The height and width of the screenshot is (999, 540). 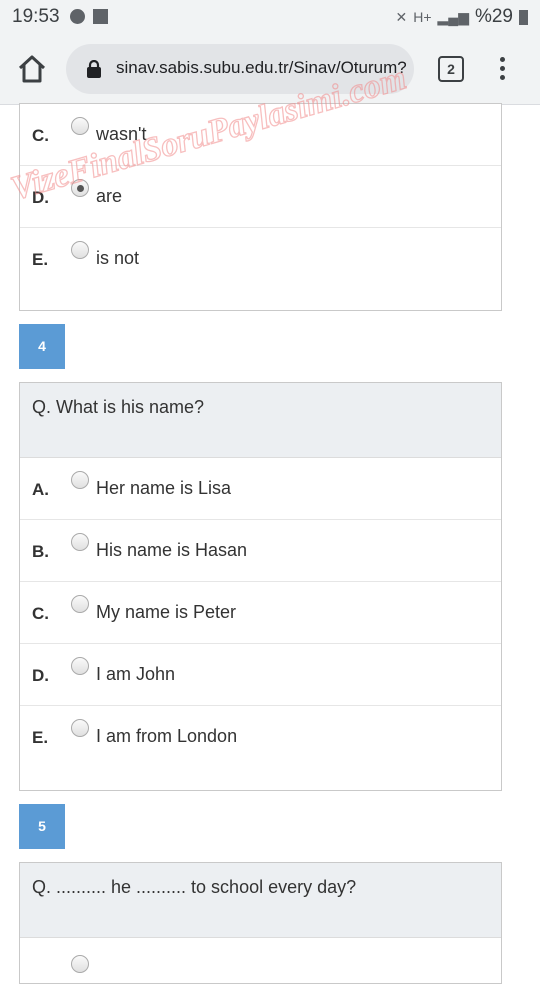 I want to click on option-letter: B., so click(x=40, y=551).